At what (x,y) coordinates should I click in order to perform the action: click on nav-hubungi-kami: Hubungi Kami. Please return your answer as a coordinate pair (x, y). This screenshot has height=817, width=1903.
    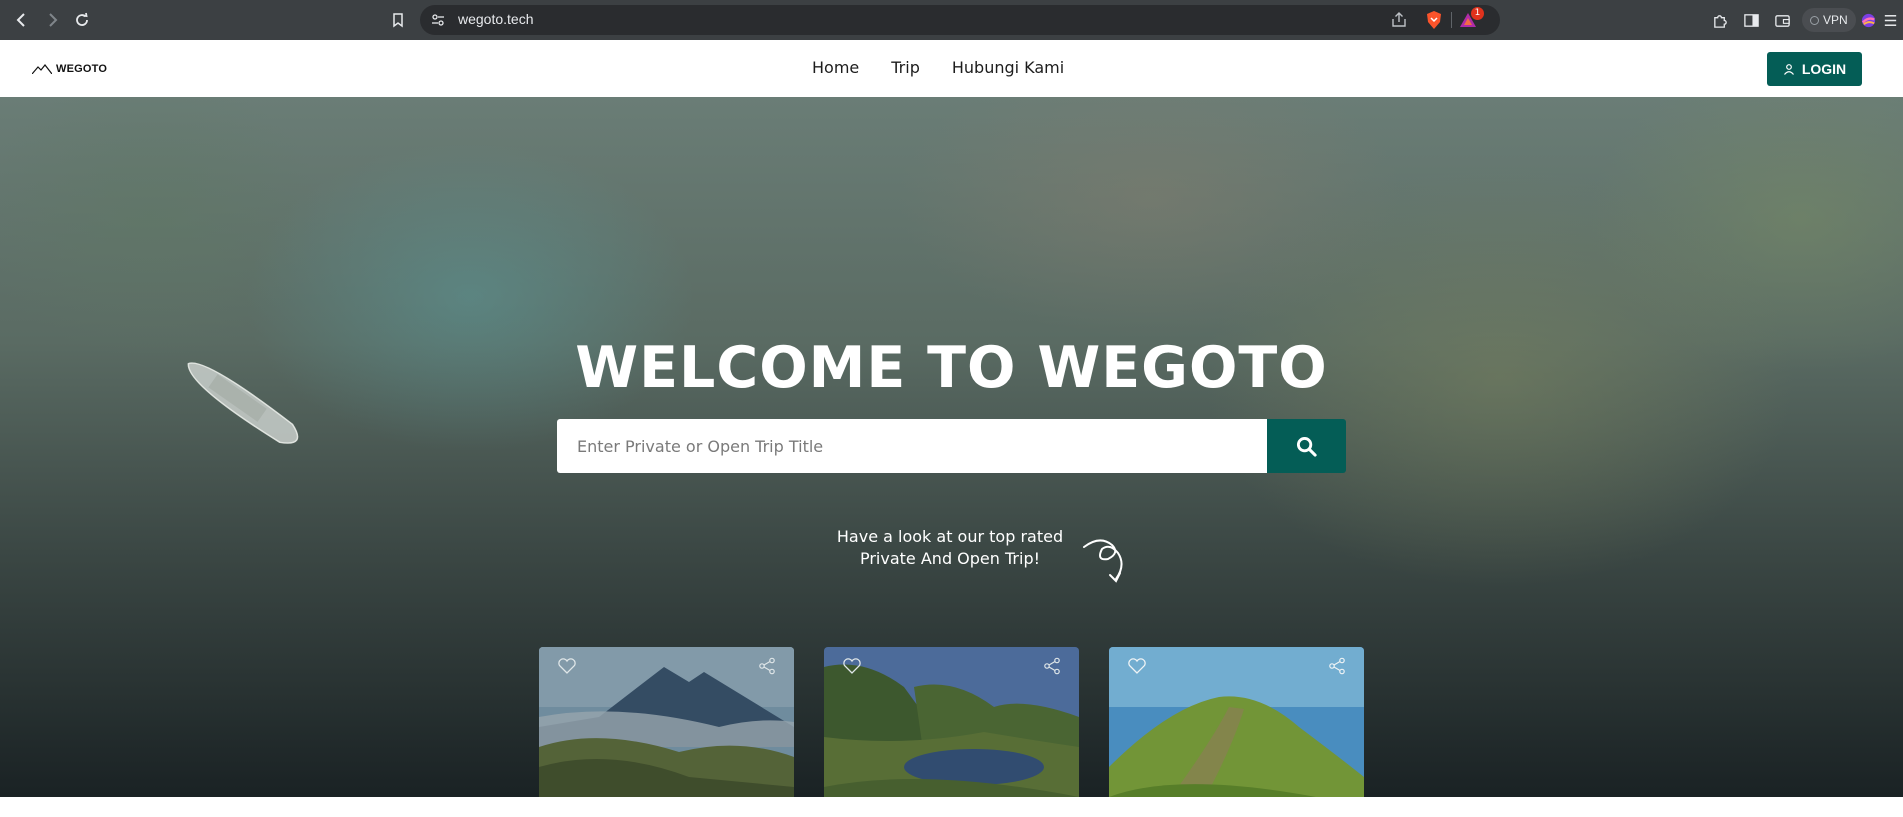
    Looking at the image, I should click on (1008, 67).